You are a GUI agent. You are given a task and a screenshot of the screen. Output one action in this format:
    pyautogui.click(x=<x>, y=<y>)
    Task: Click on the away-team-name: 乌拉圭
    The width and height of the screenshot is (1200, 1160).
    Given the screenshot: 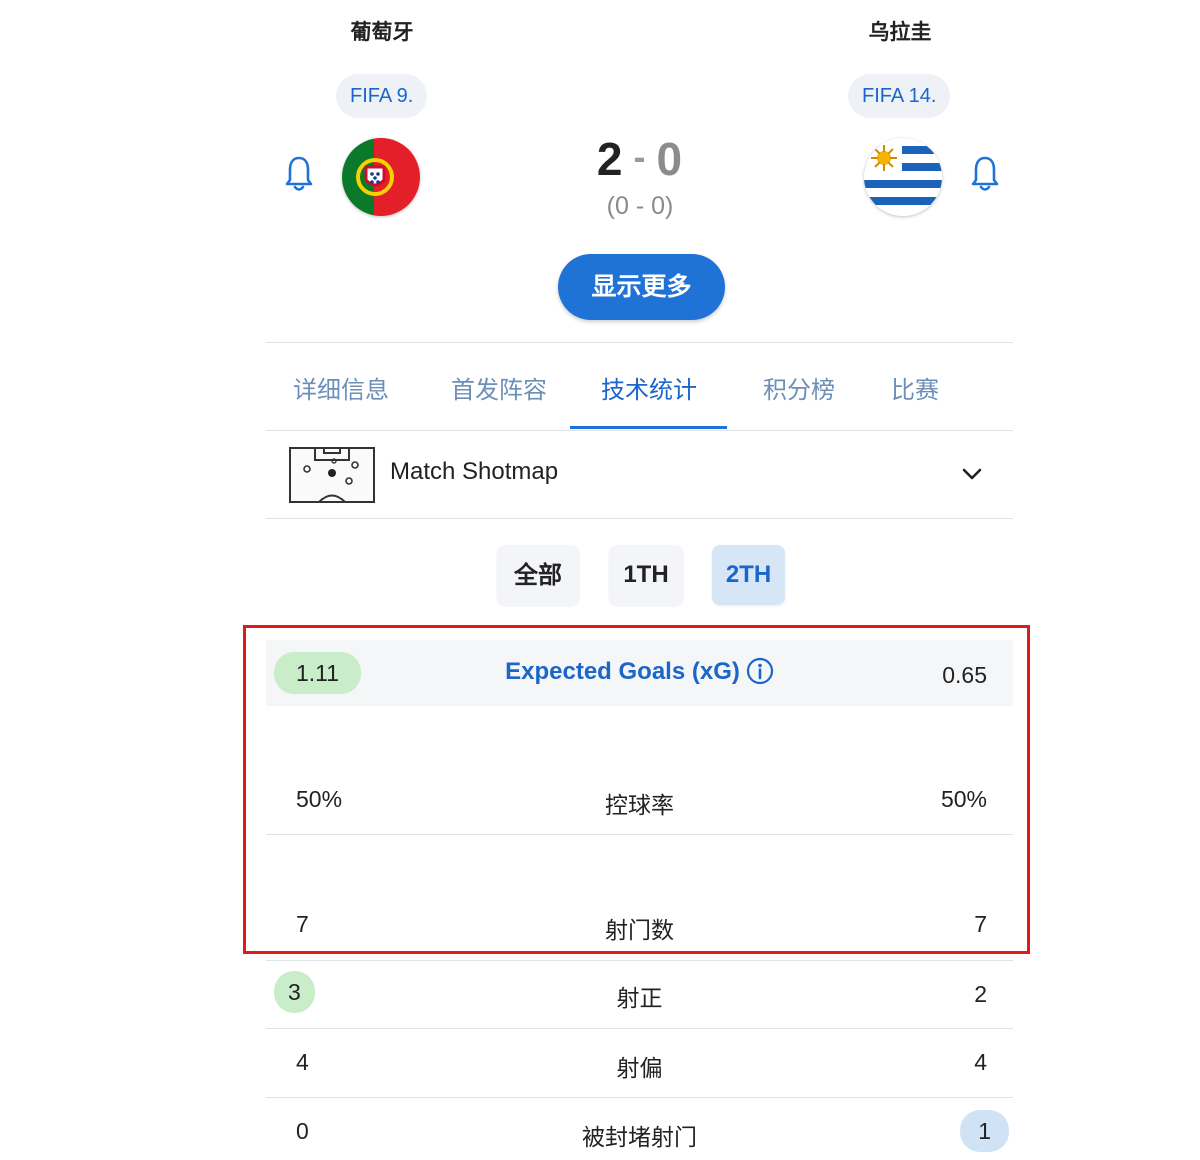 What is the action you would take?
    pyautogui.click(x=900, y=31)
    